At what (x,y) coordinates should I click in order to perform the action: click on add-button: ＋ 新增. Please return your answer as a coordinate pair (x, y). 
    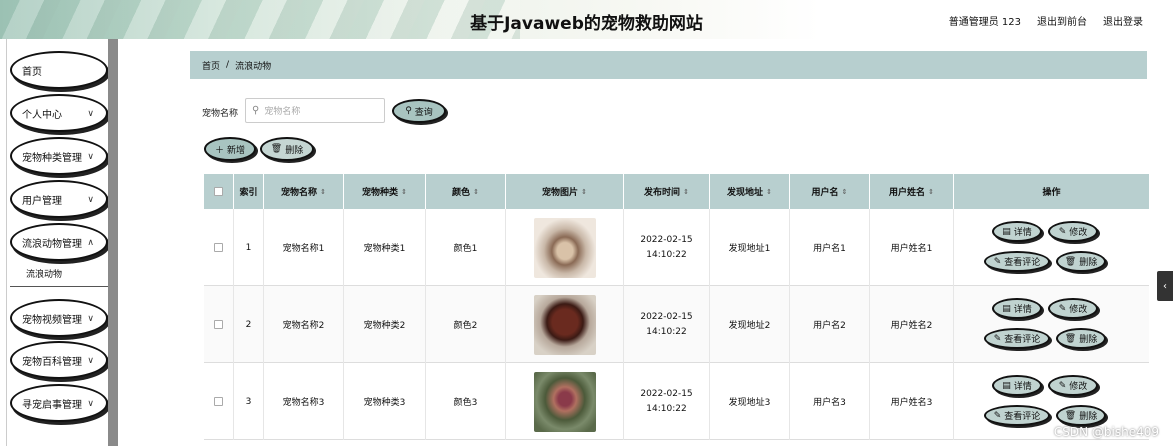
    Looking at the image, I should click on (230, 149).